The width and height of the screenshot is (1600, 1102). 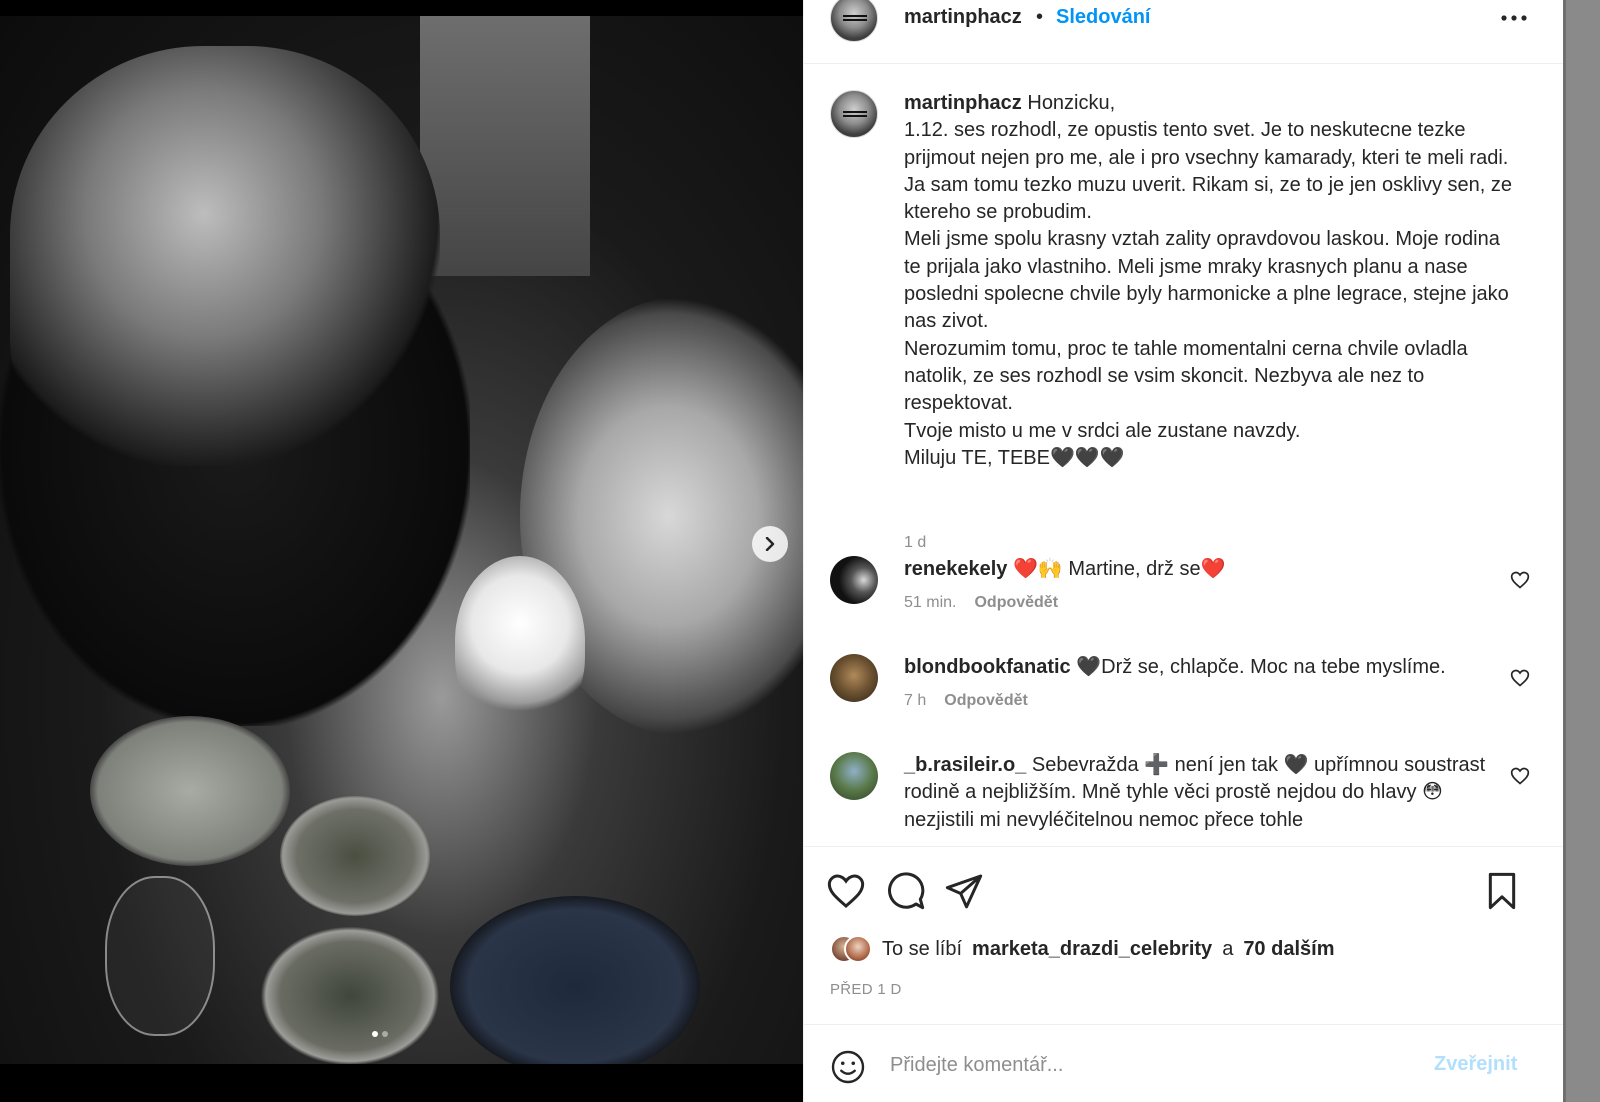 I want to click on comment-timestamp: 7 h, so click(x=915, y=701).